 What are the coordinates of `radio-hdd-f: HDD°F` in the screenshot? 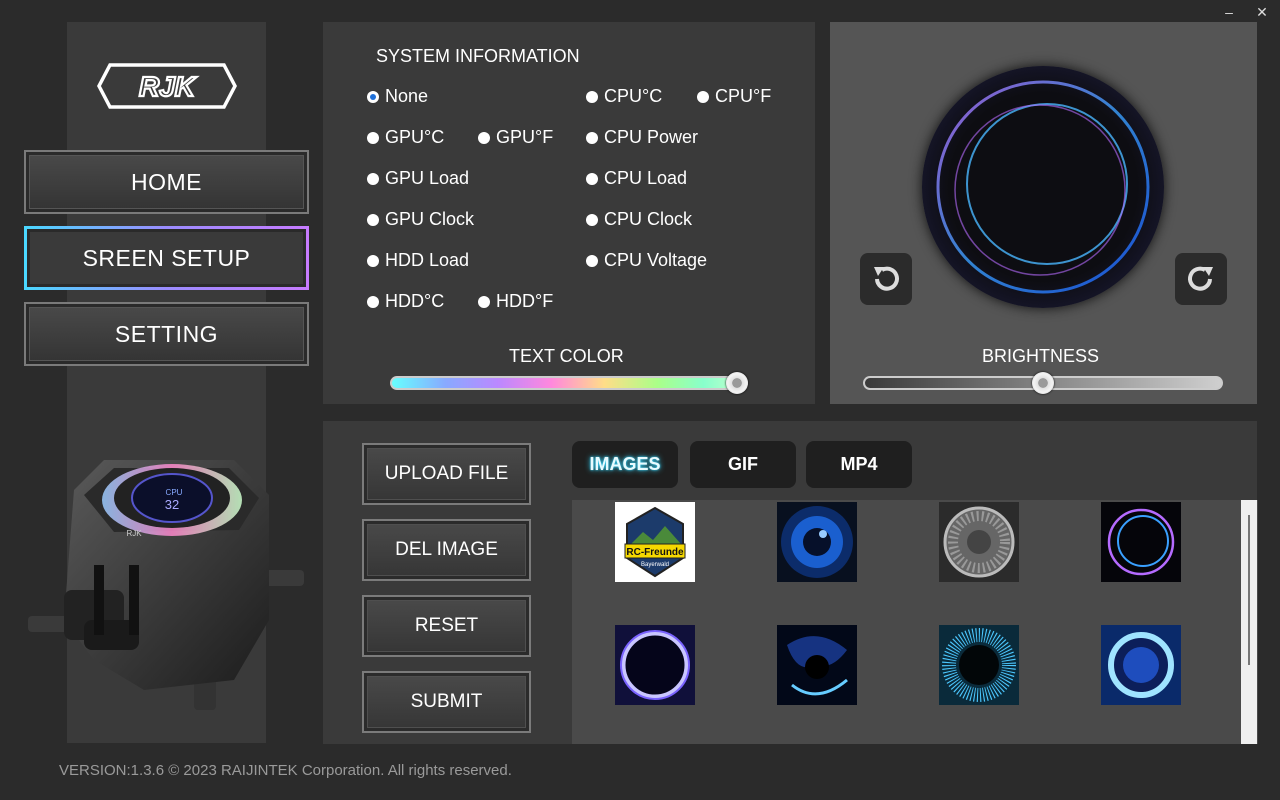 It's located at (515, 301).